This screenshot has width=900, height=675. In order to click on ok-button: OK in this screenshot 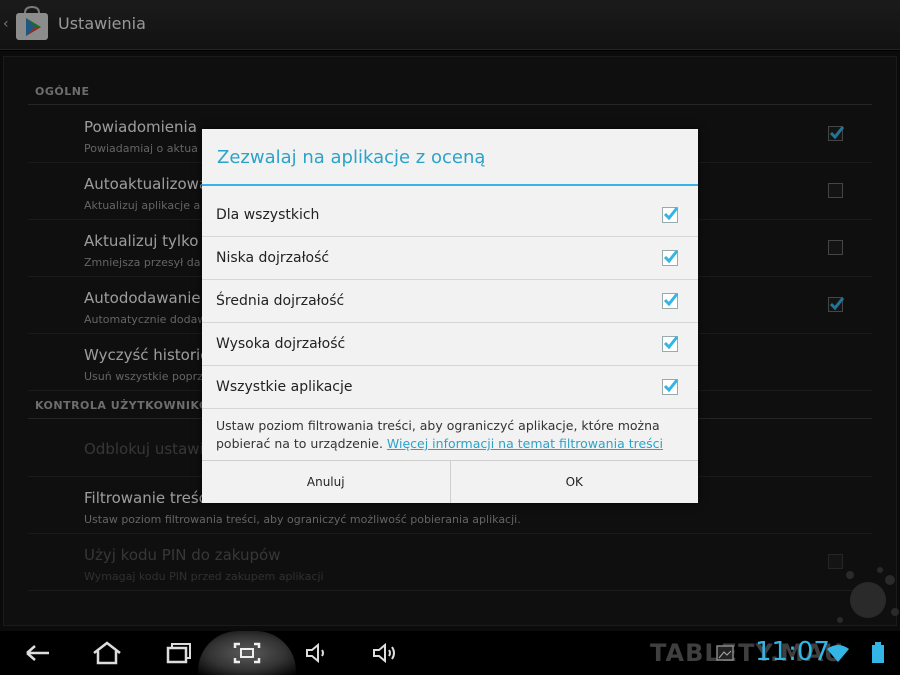, I will do `click(573, 482)`.